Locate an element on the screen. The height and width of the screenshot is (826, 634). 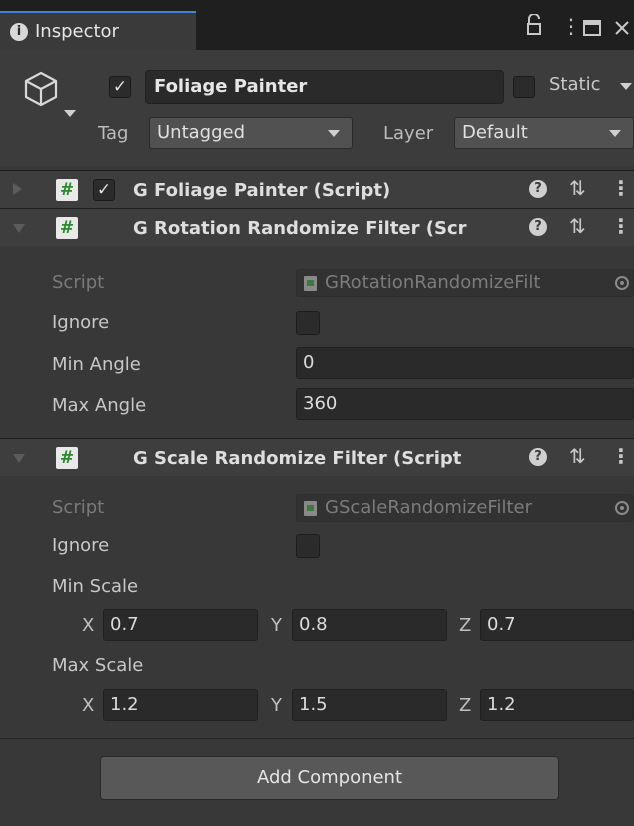
tag-dropdown: Untagged is located at coordinates (251, 133).